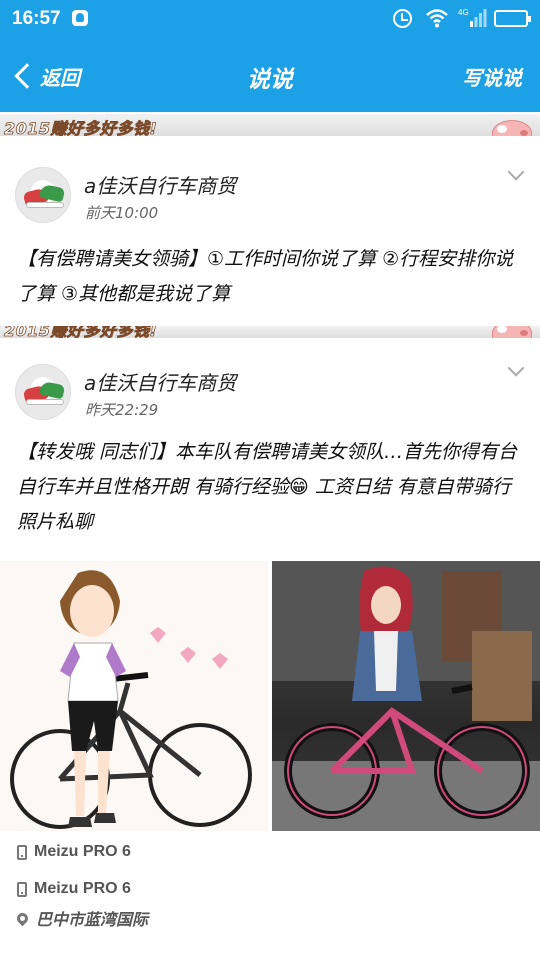 This screenshot has width=540, height=960. What do you see at coordinates (80, 18) in the screenshot?
I see `notification-icon` at bounding box center [80, 18].